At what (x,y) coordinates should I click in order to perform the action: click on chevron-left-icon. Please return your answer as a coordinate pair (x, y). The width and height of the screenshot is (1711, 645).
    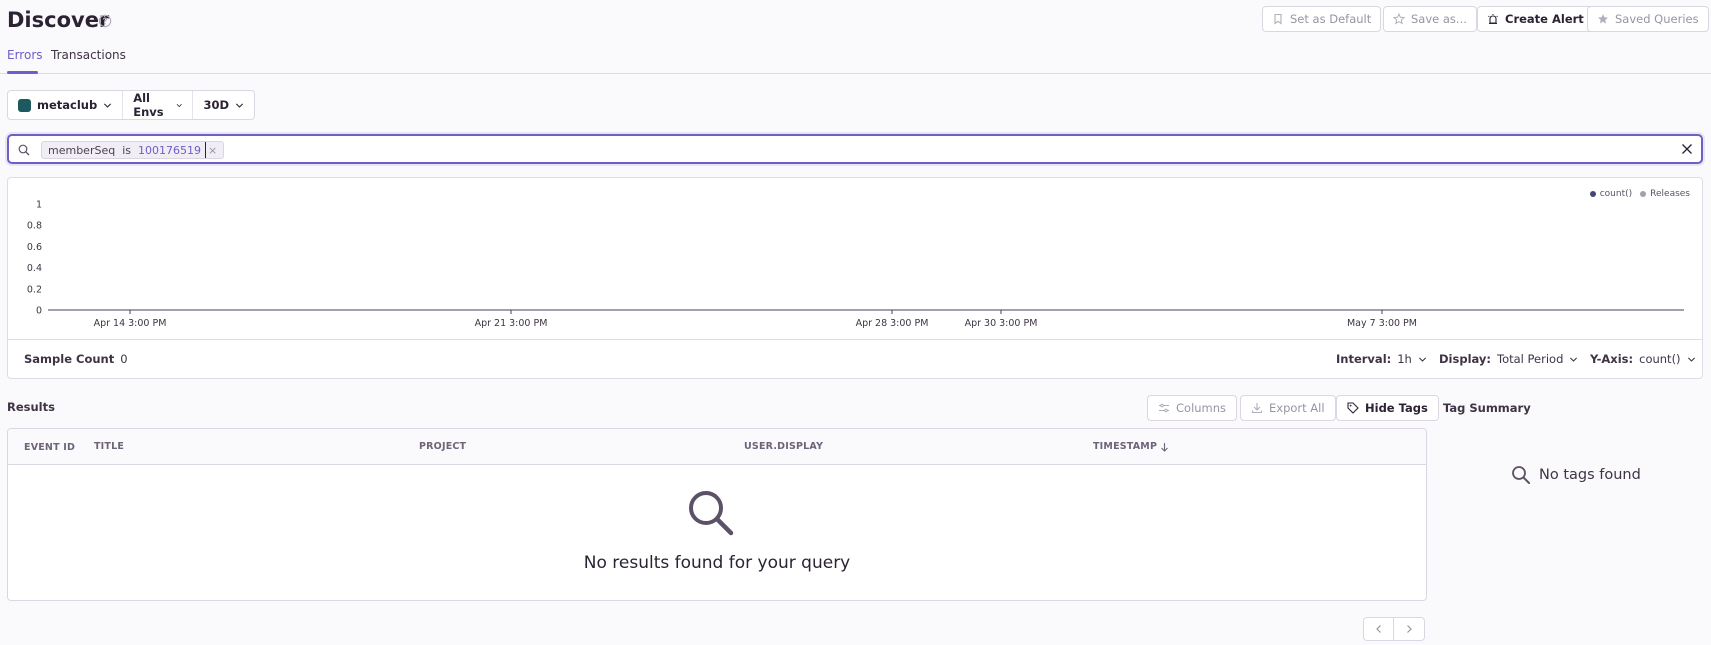
    Looking at the image, I should click on (1378, 629).